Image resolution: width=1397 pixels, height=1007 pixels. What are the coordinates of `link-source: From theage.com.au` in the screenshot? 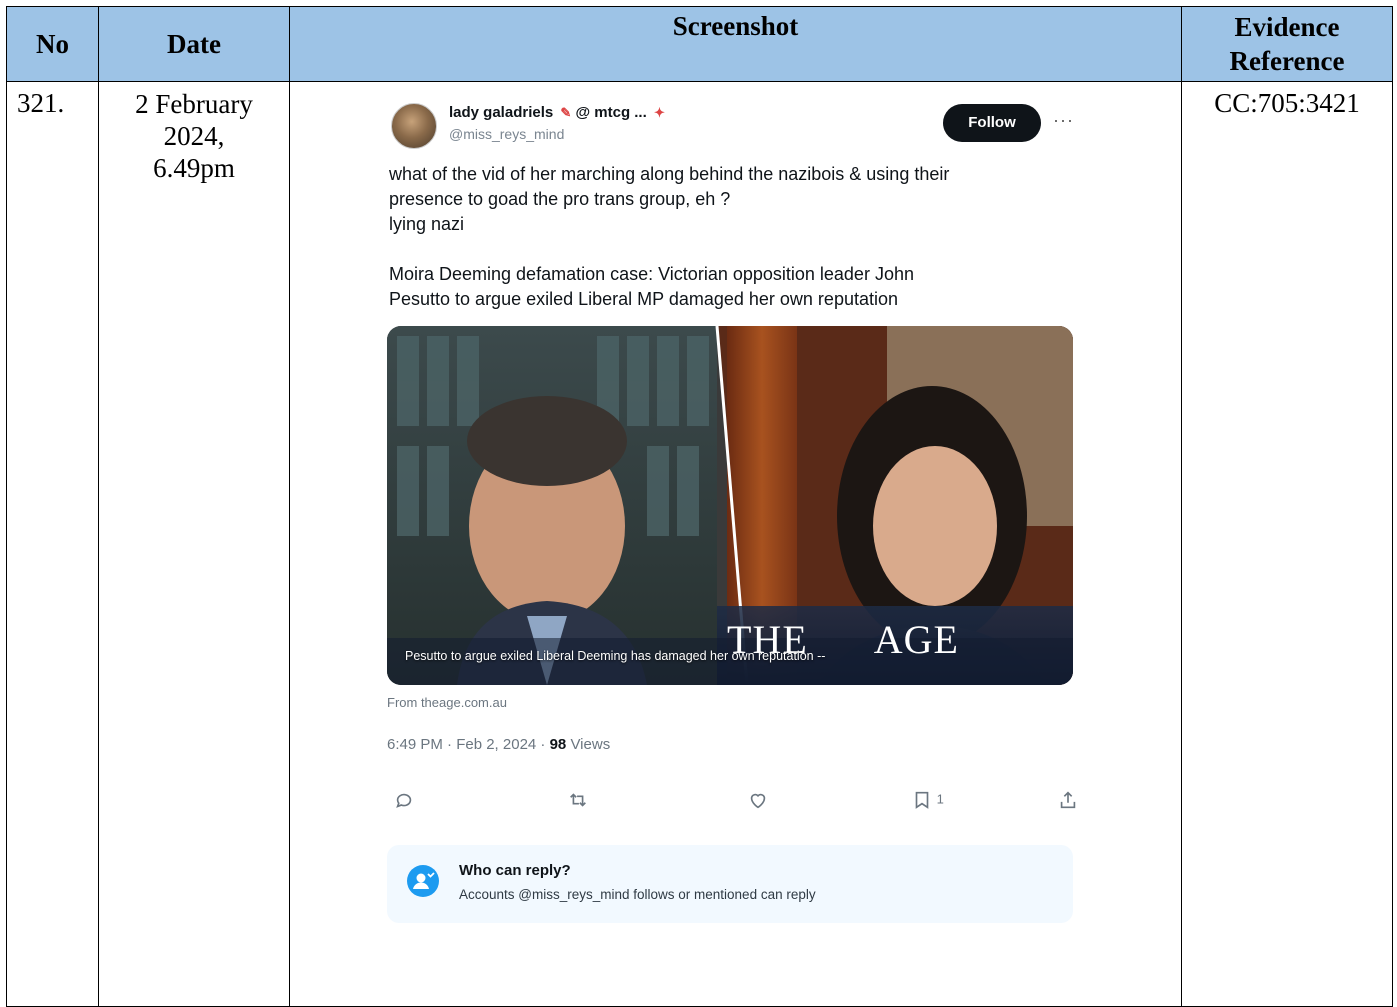 It's located at (736, 702).